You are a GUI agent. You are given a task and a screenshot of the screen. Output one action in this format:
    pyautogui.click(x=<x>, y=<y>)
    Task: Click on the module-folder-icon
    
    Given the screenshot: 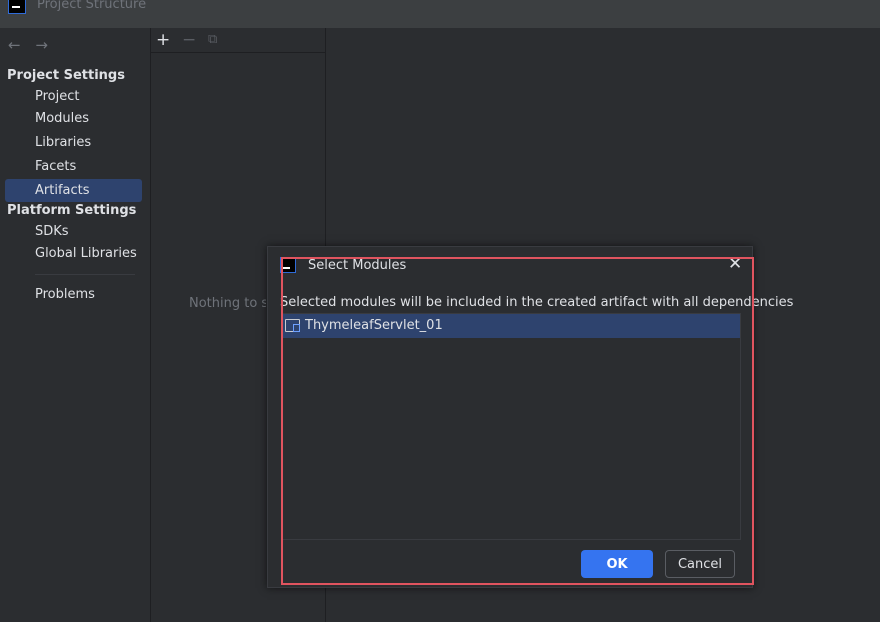 What is the action you would take?
    pyautogui.click(x=292, y=325)
    